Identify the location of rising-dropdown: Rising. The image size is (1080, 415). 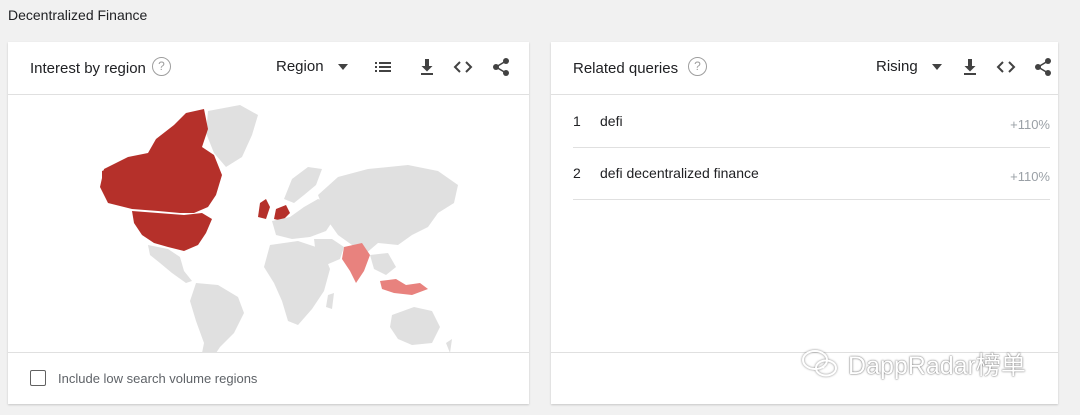
(909, 66).